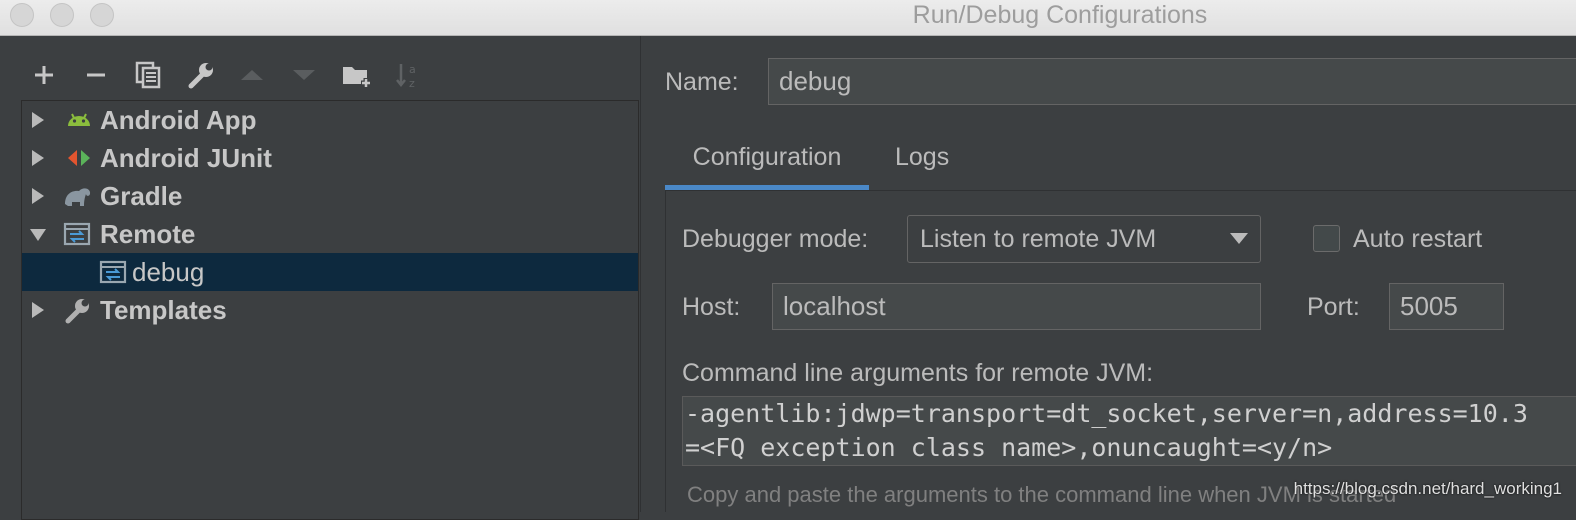  What do you see at coordinates (1326, 238) in the screenshot?
I see `auto-restart-checkbox` at bounding box center [1326, 238].